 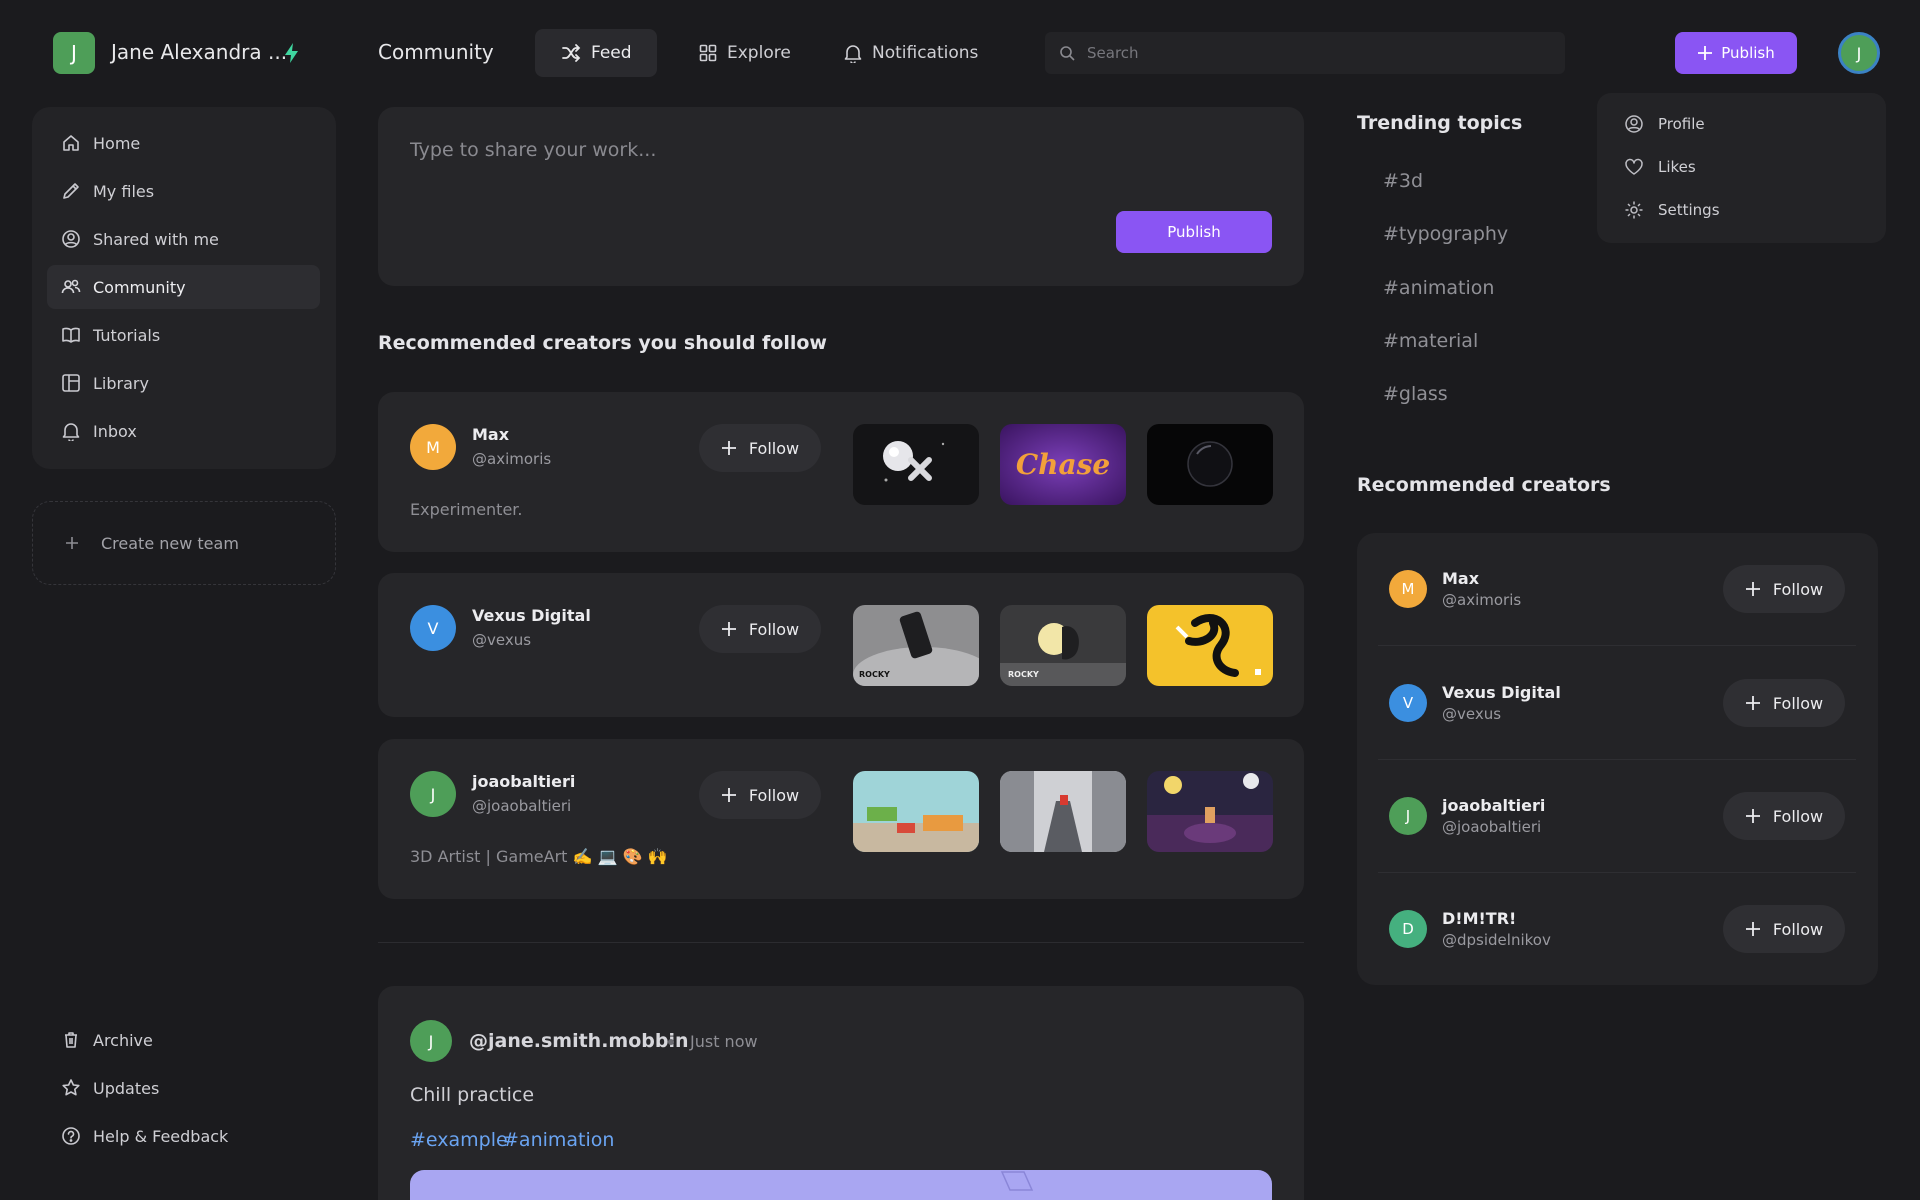 What do you see at coordinates (1672, 210) in the screenshot?
I see `menu-item-settings: Settings` at bounding box center [1672, 210].